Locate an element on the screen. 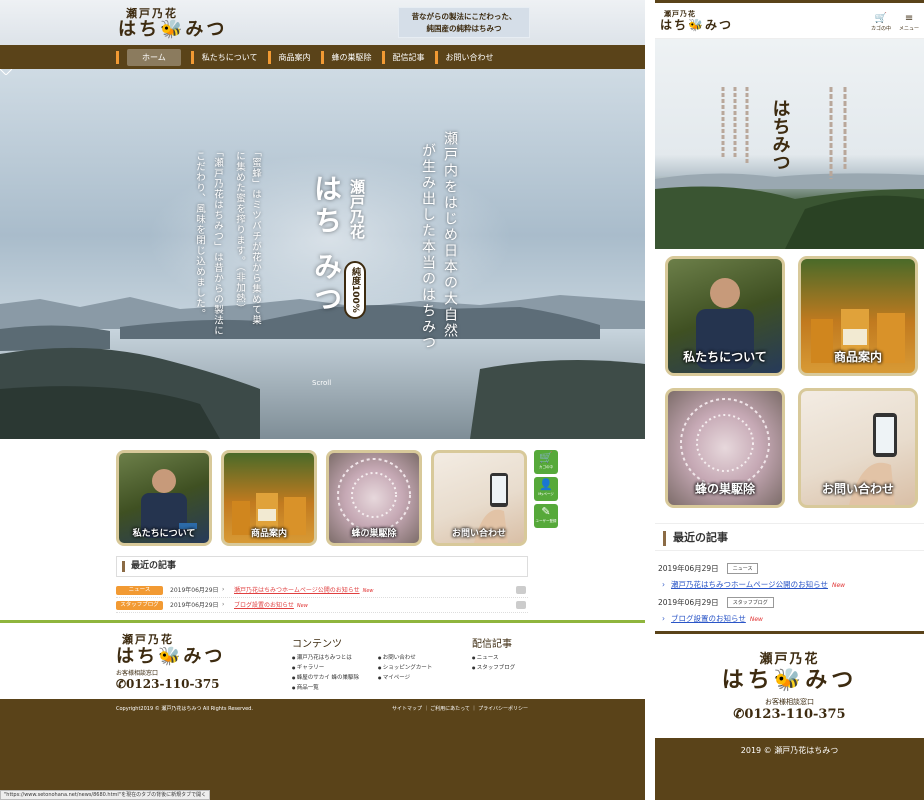  site-logo: 瀬戸乃花 はち🐝みつ is located at coordinates (172, 22).